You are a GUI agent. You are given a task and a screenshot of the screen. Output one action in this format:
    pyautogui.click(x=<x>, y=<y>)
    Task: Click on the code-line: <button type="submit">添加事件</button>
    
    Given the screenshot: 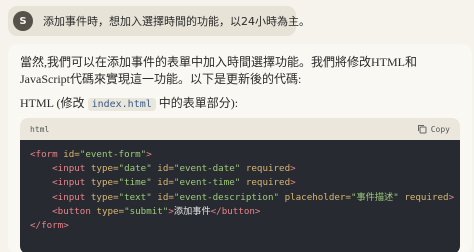 What is the action you would take?
    pyautogui.click(x=240, y=212)
    